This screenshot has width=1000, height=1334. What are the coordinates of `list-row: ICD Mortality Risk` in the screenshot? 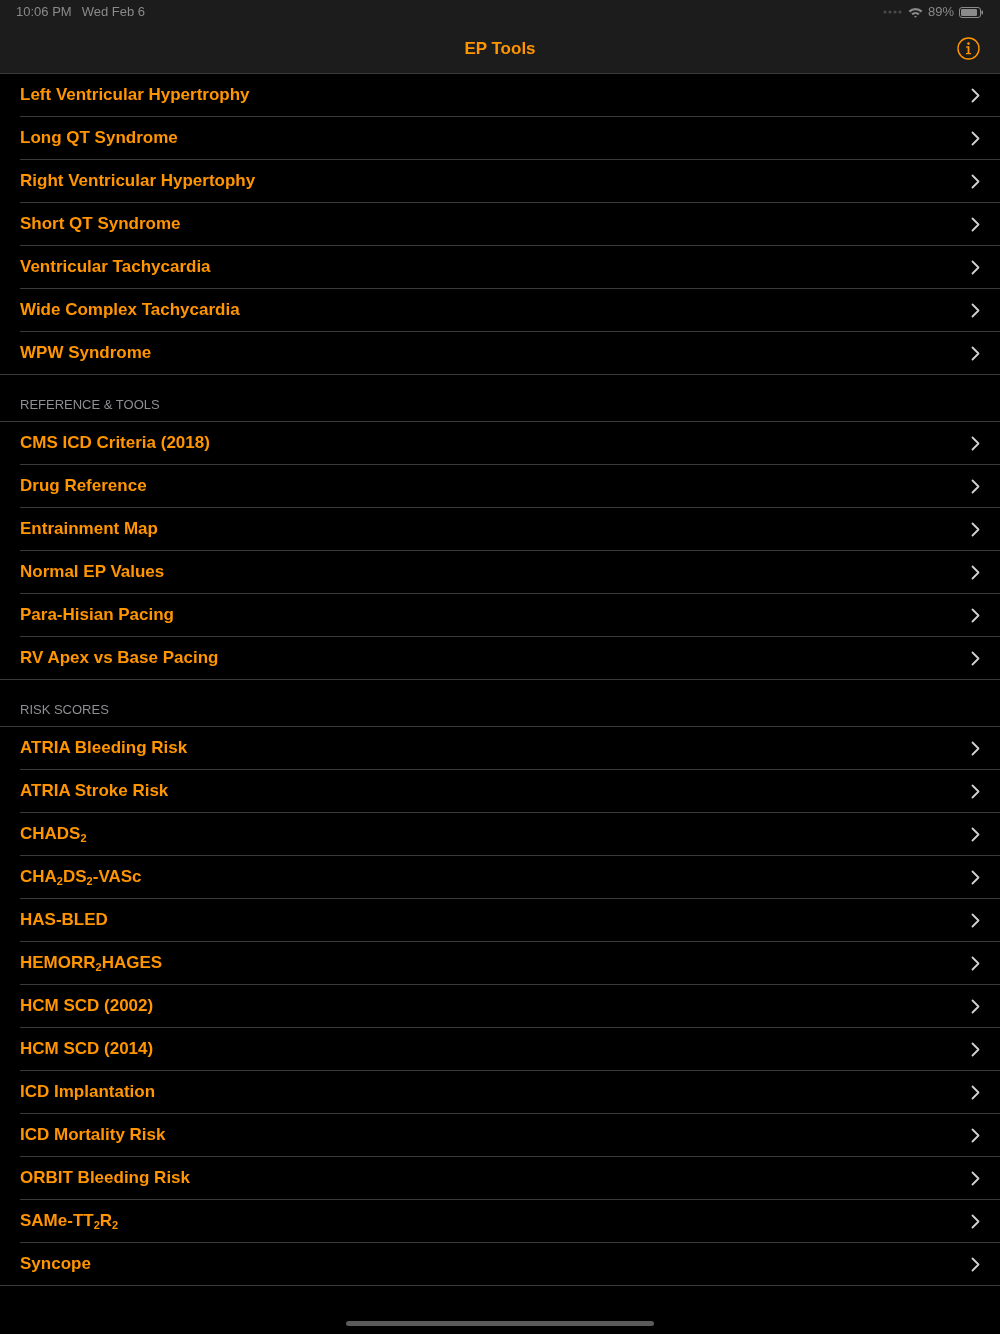 It's located at (510, 1135).